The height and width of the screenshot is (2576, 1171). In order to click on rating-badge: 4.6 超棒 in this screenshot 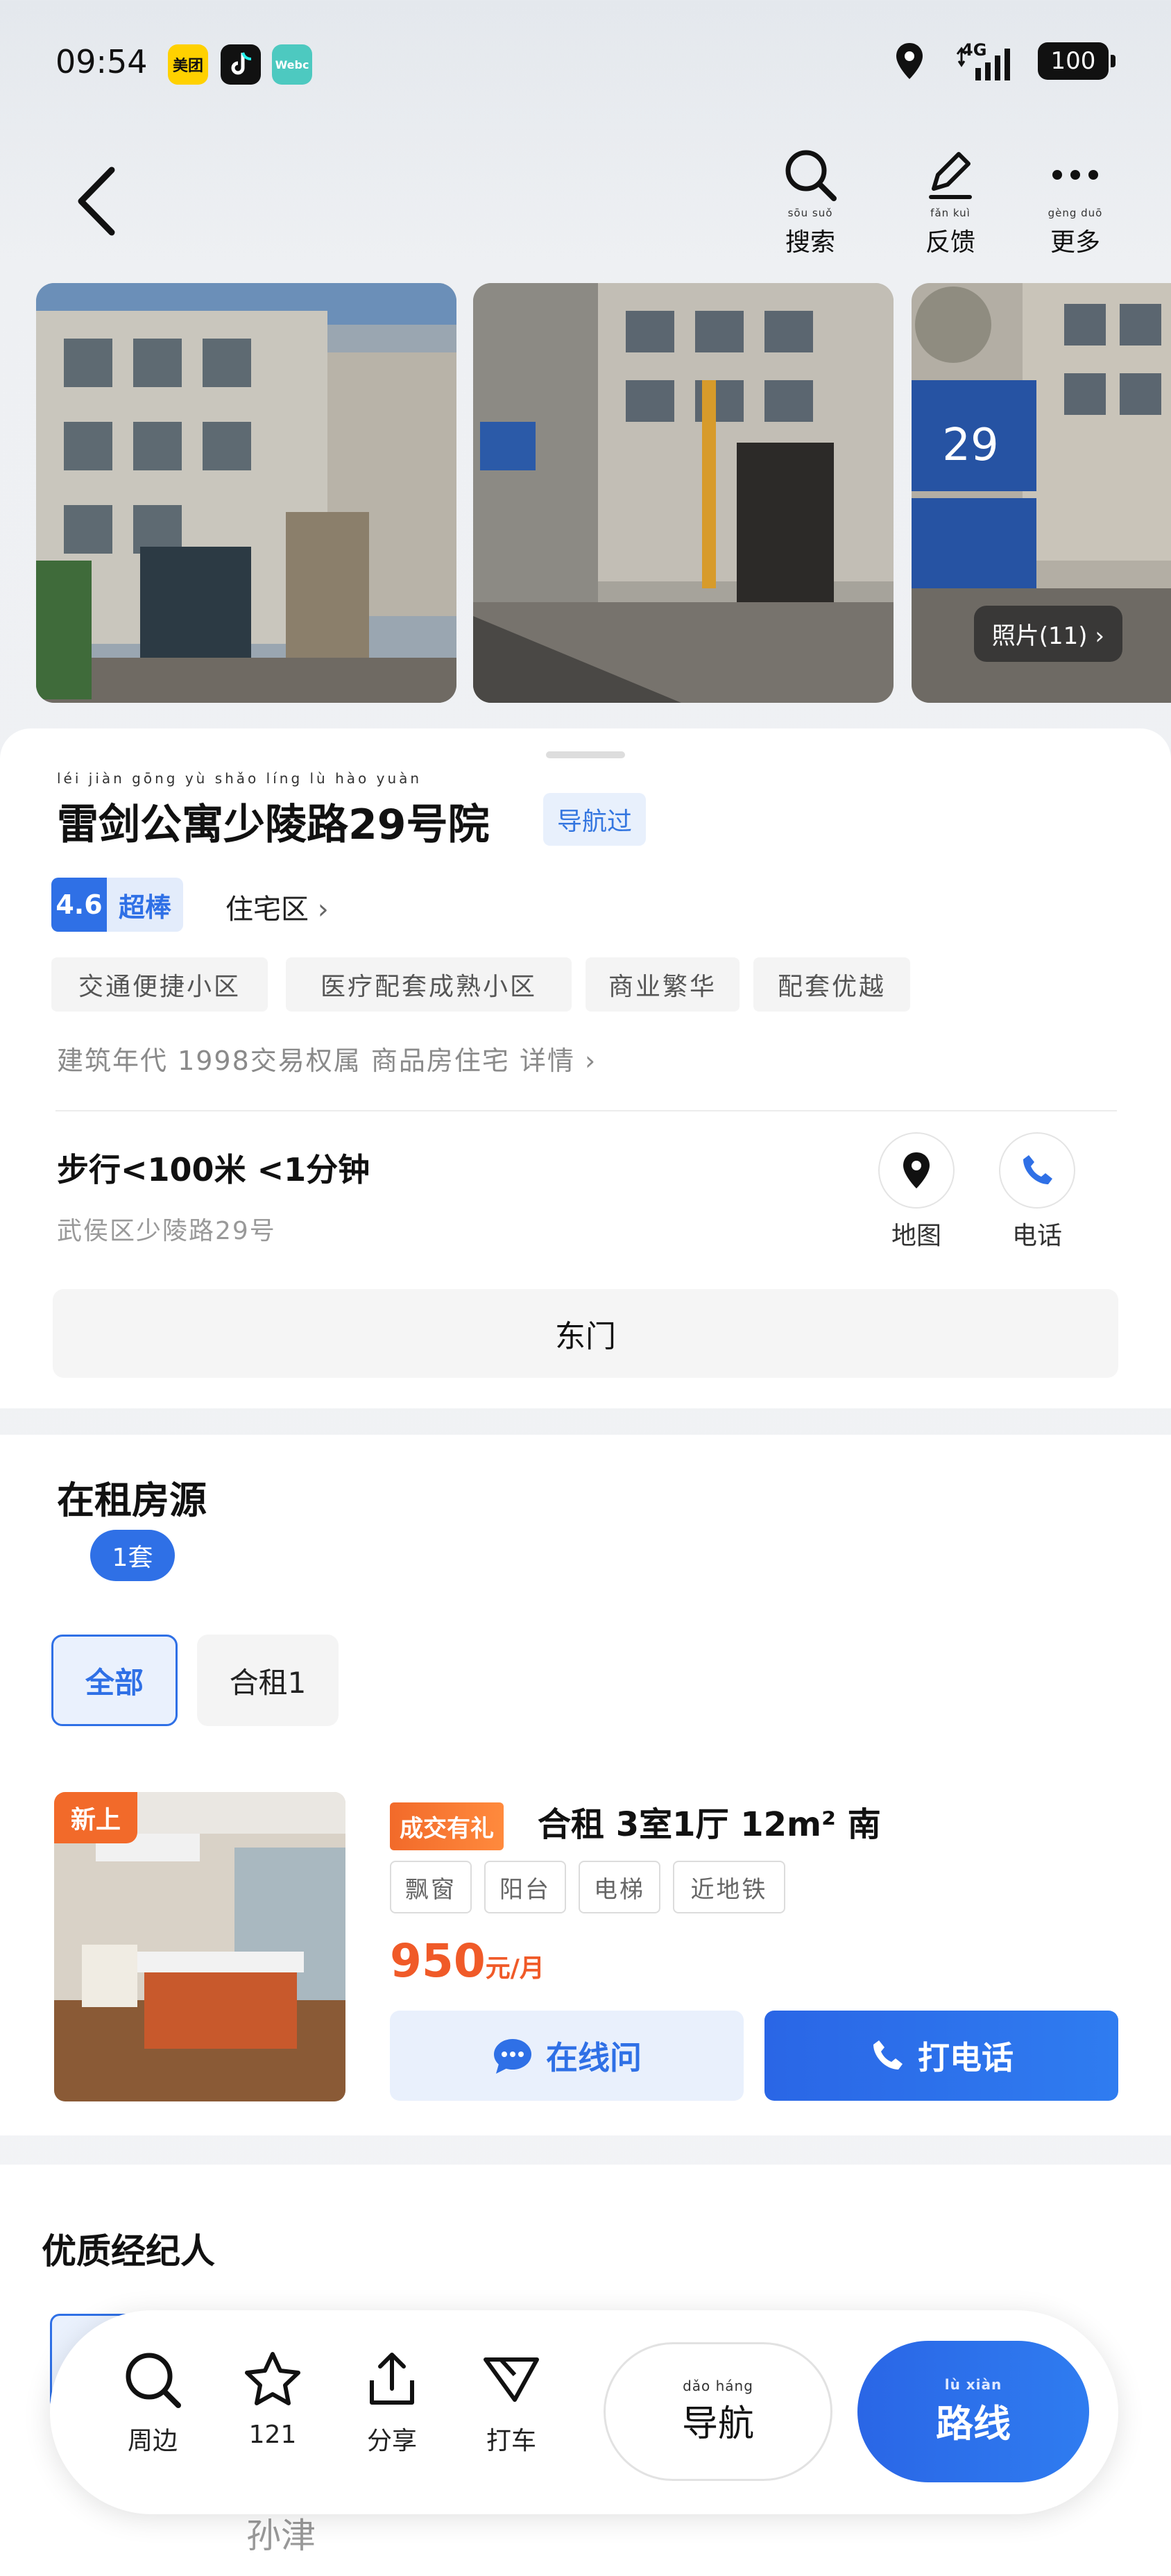, I will do `click(117, 905)`.